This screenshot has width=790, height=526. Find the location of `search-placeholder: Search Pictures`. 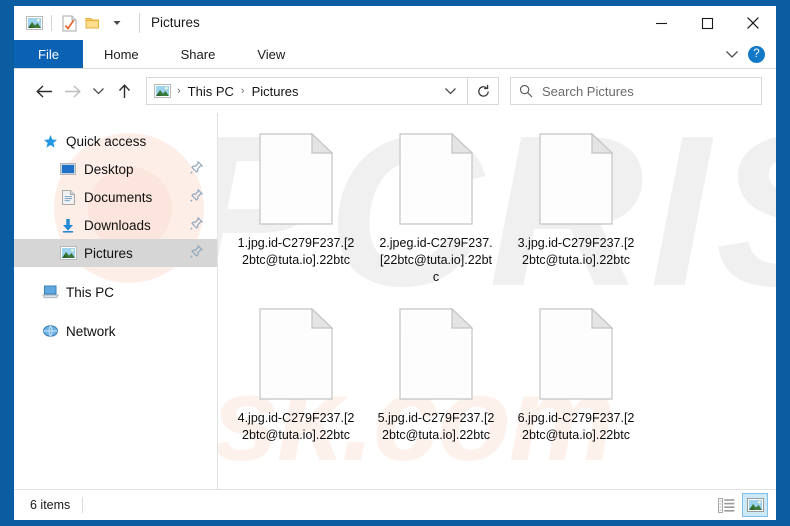

search-placeholder: Search Pictures is located at coordinates (588, 91).